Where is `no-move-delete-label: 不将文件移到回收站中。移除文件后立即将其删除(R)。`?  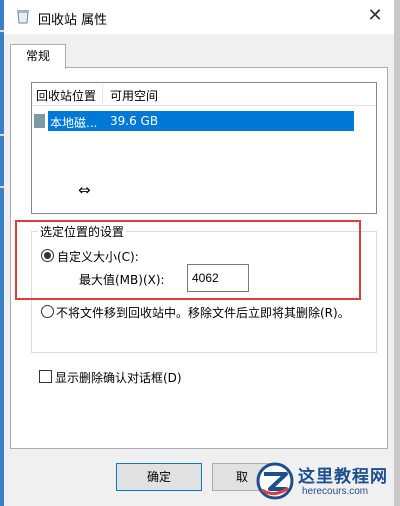 no-move-delete-label: 不将文件移到回收站中。移除文件后立即将其删除(R)。 is located at coordinates (203, 312).